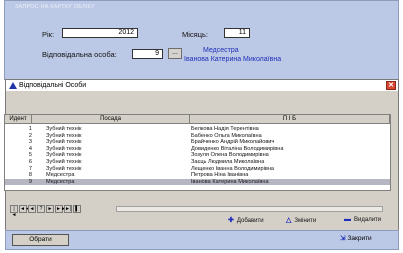 The width and height of the screenshot is (403, 253). I want to click on close-dialog-button: ⇲ Закрити, so click(356, 238).